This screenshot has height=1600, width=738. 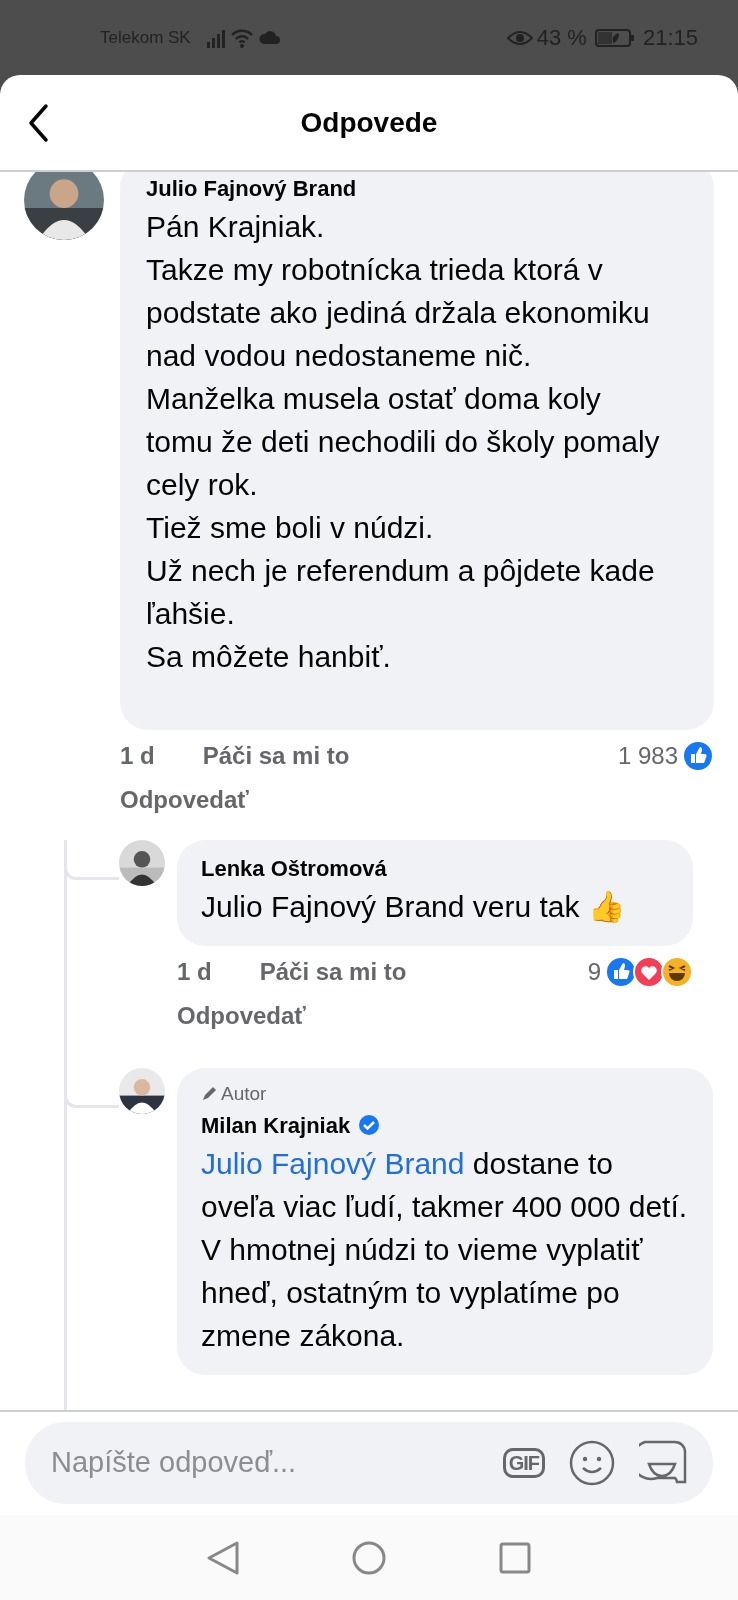 What do you see at coordinates (408, 188) in the screenshot?
I see `author-name: Julio Fajnový Brand` at bounding box center [408, 188].